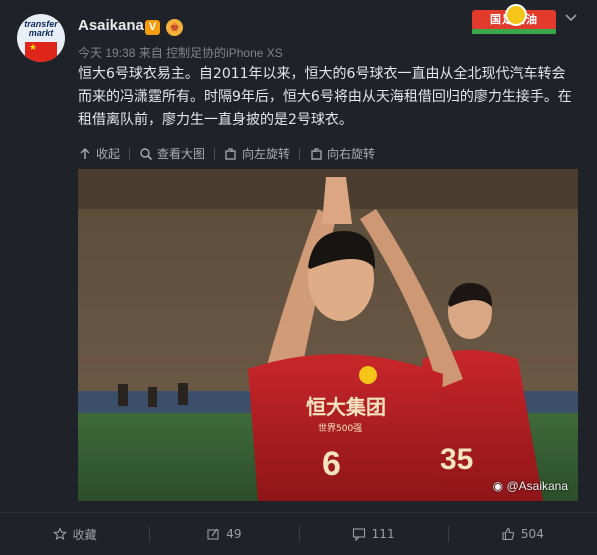  What do you see at coordinates (383, 534) in the screenshot?
I see `comment-count: 111` at bounding box center [383, 534].